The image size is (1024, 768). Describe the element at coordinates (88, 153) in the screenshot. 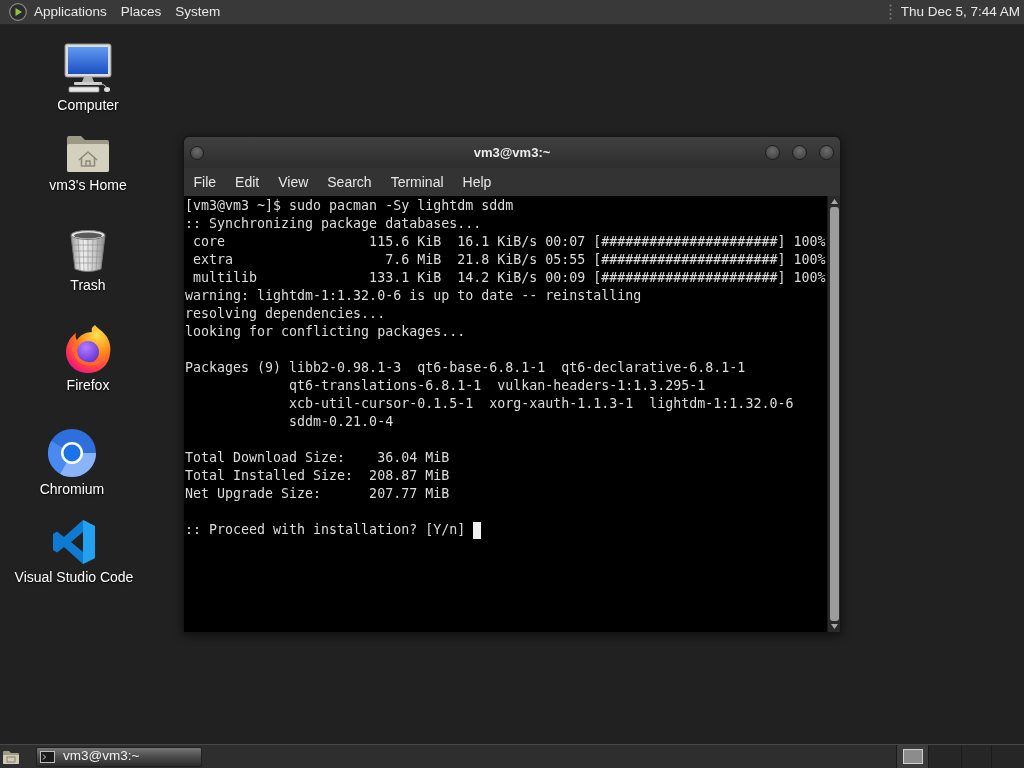

I see `home-folder-icon` at that location.